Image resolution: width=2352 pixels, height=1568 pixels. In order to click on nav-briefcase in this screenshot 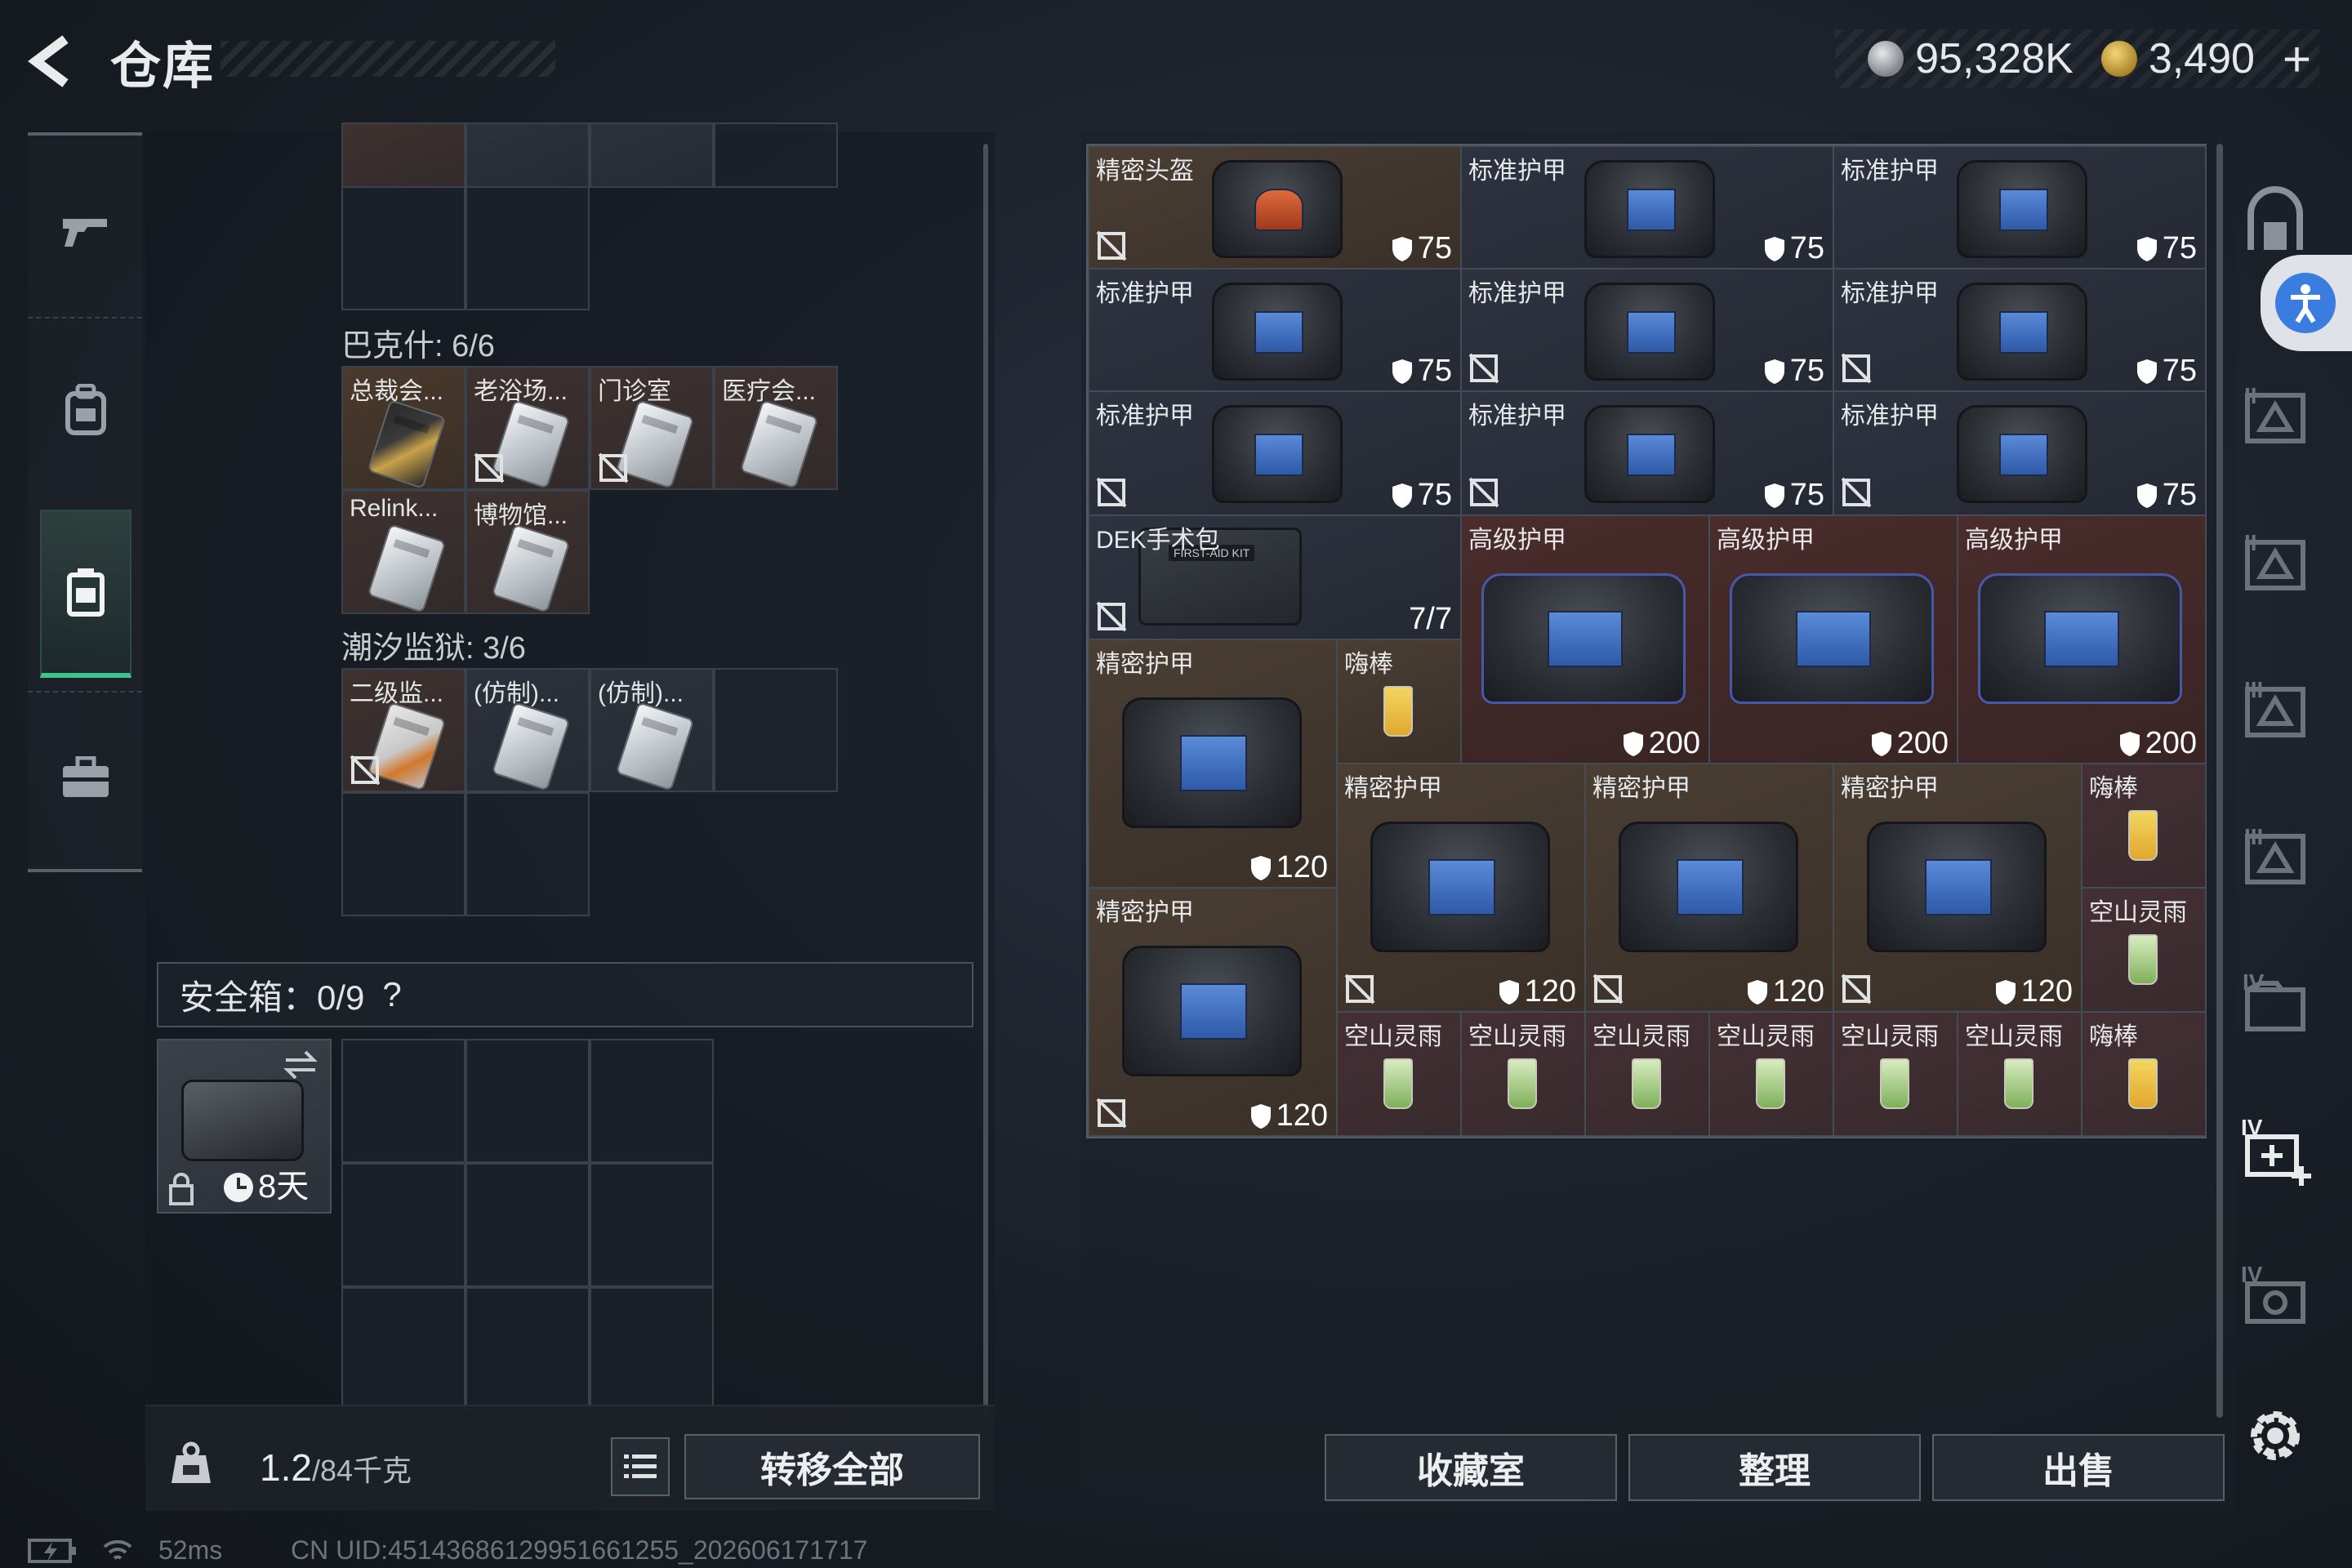, I will do `click(85, 777)`.